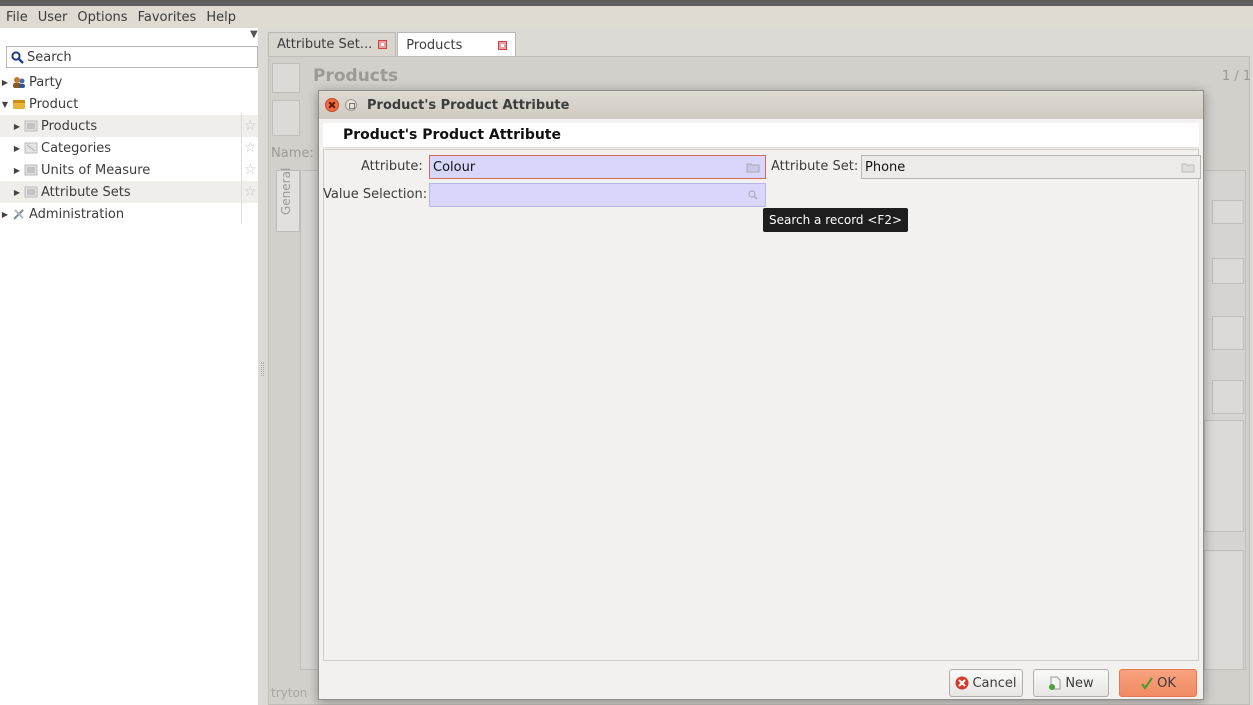  Describe the element at coordinates (626, 17) in the screenshot. I see `menubar: File User Options Favorites Help` at that location.